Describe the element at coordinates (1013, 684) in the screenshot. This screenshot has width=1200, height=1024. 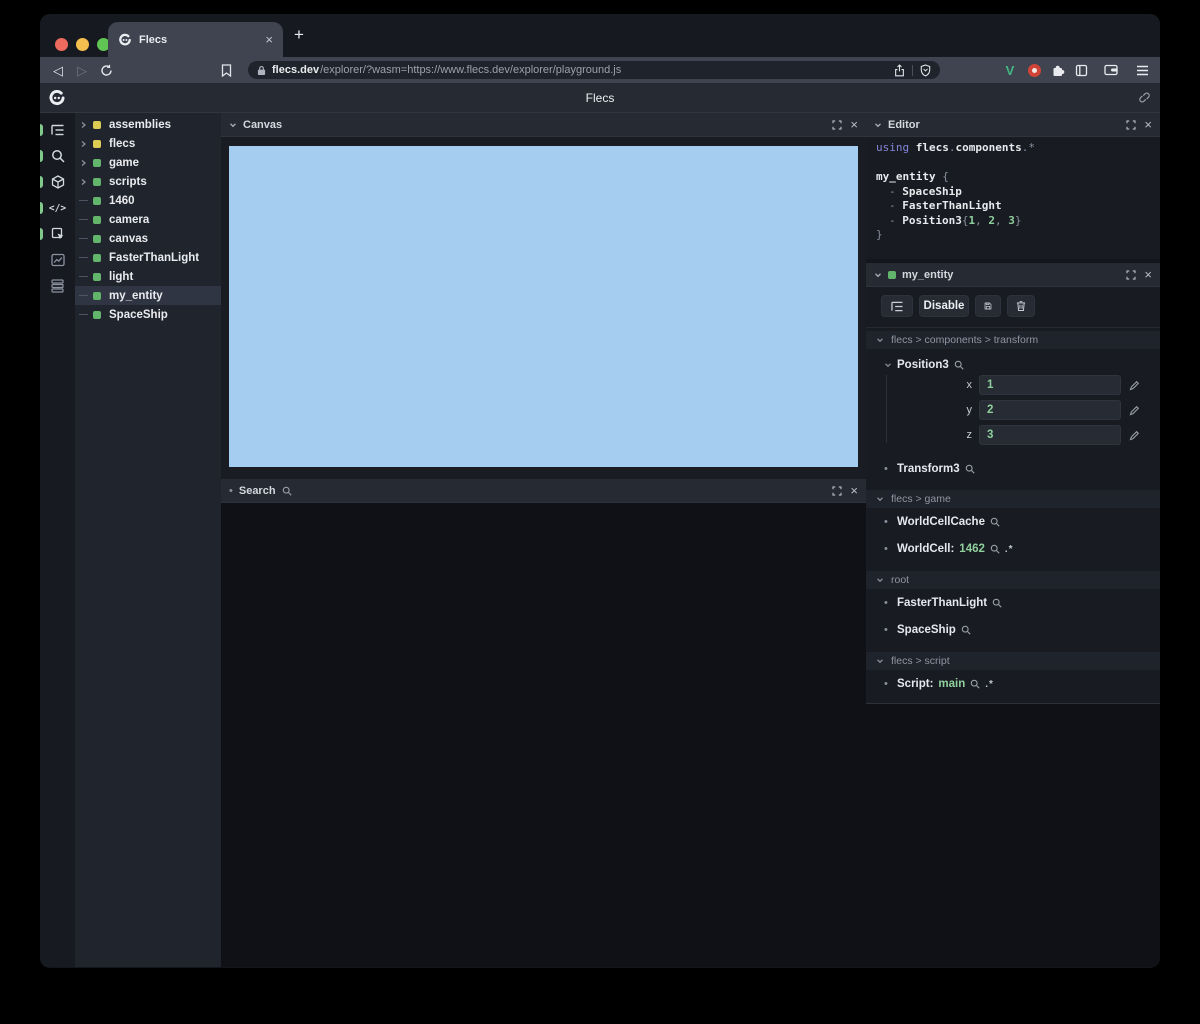
I see `component-row-script: • Script: main .*` at that location.